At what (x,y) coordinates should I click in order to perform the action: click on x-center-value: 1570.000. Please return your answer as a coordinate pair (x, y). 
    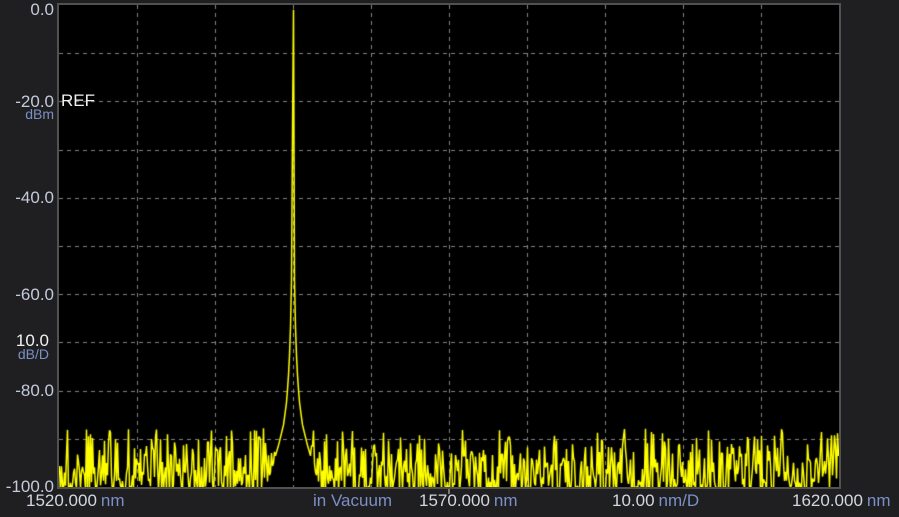
    Looking at the image, I should click on (454, 500).